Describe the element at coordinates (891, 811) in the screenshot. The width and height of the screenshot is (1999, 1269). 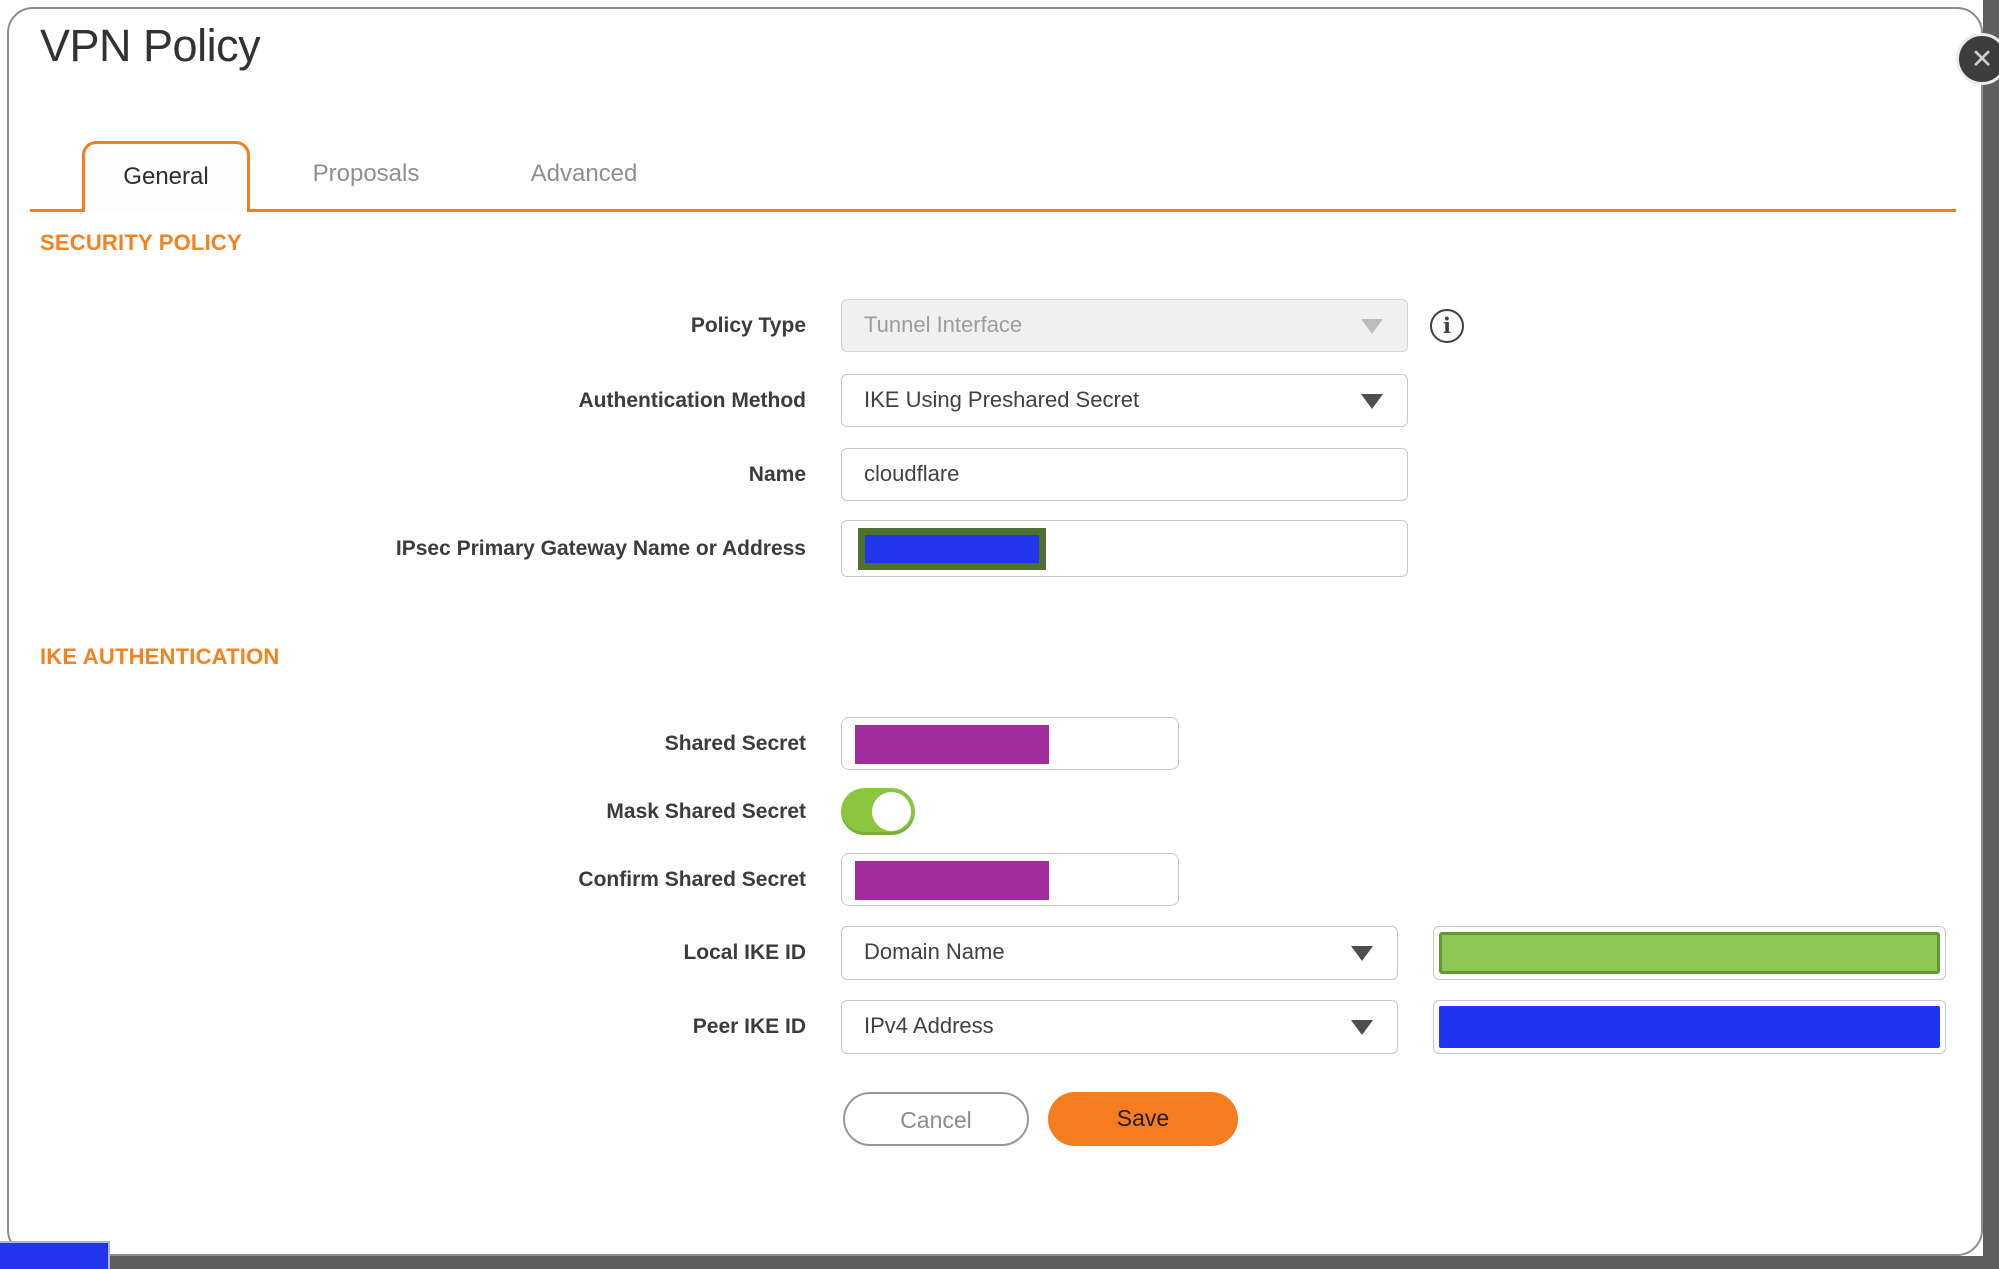
I see `toggle-knob` at that location.